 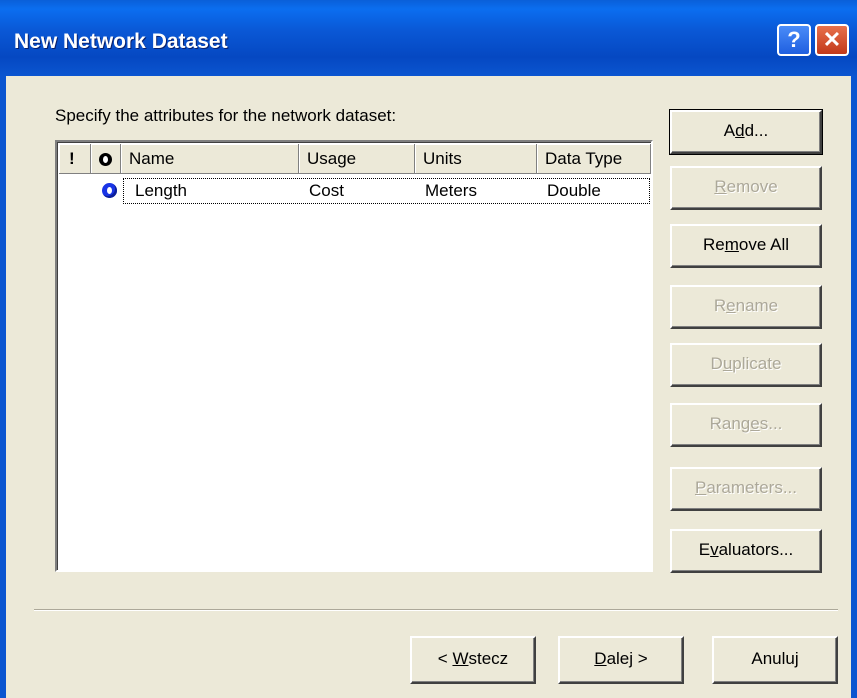 I want to click on column-header-default, so click(x=106, y=159).